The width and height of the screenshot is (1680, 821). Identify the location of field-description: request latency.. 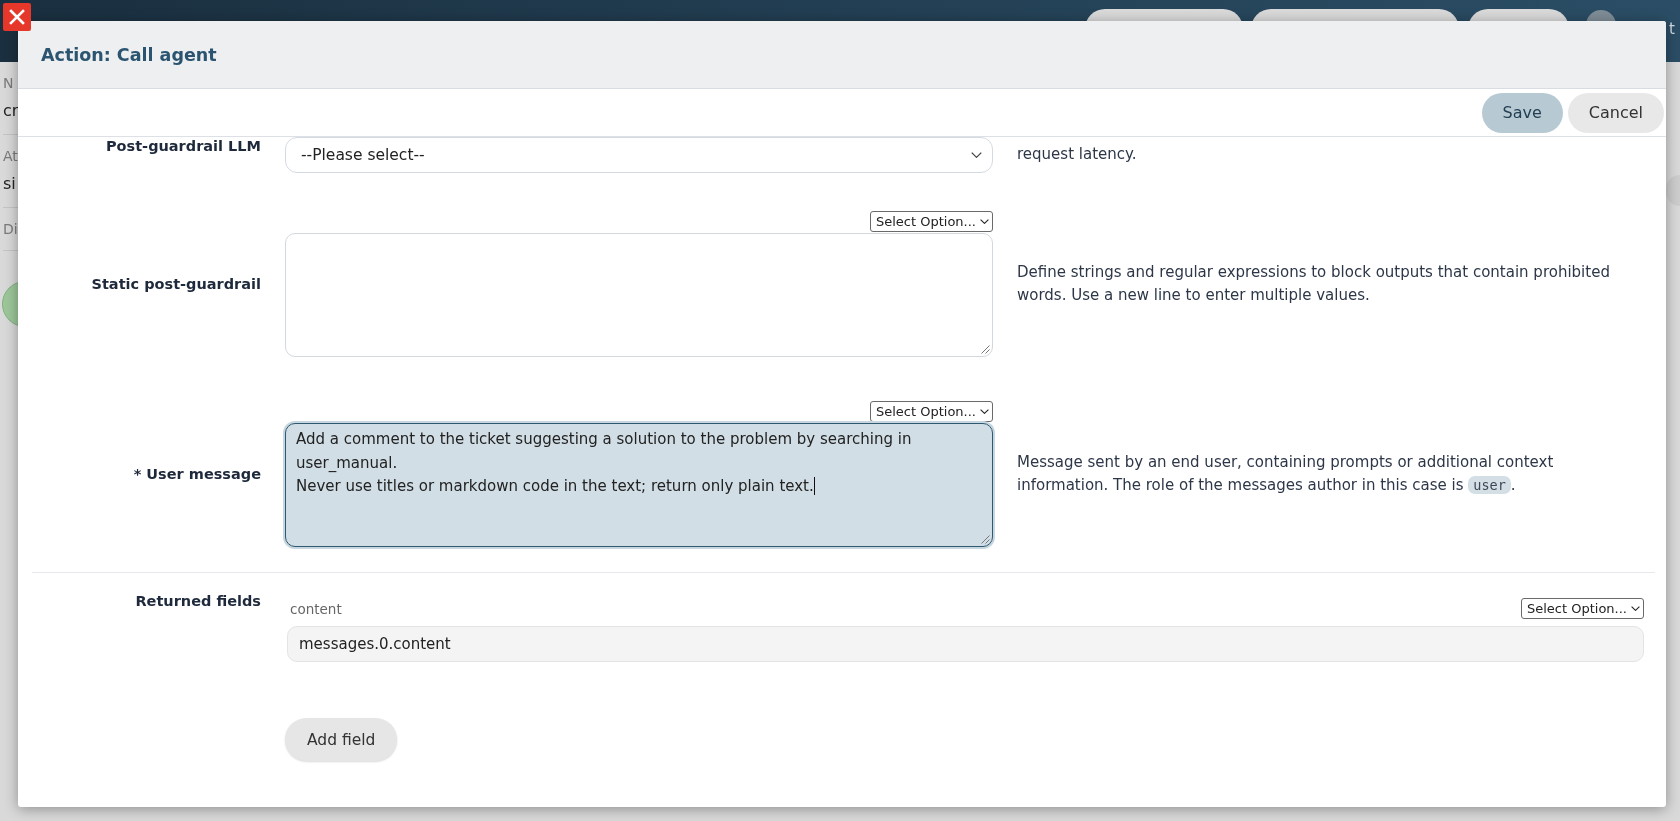
(1077, 155).